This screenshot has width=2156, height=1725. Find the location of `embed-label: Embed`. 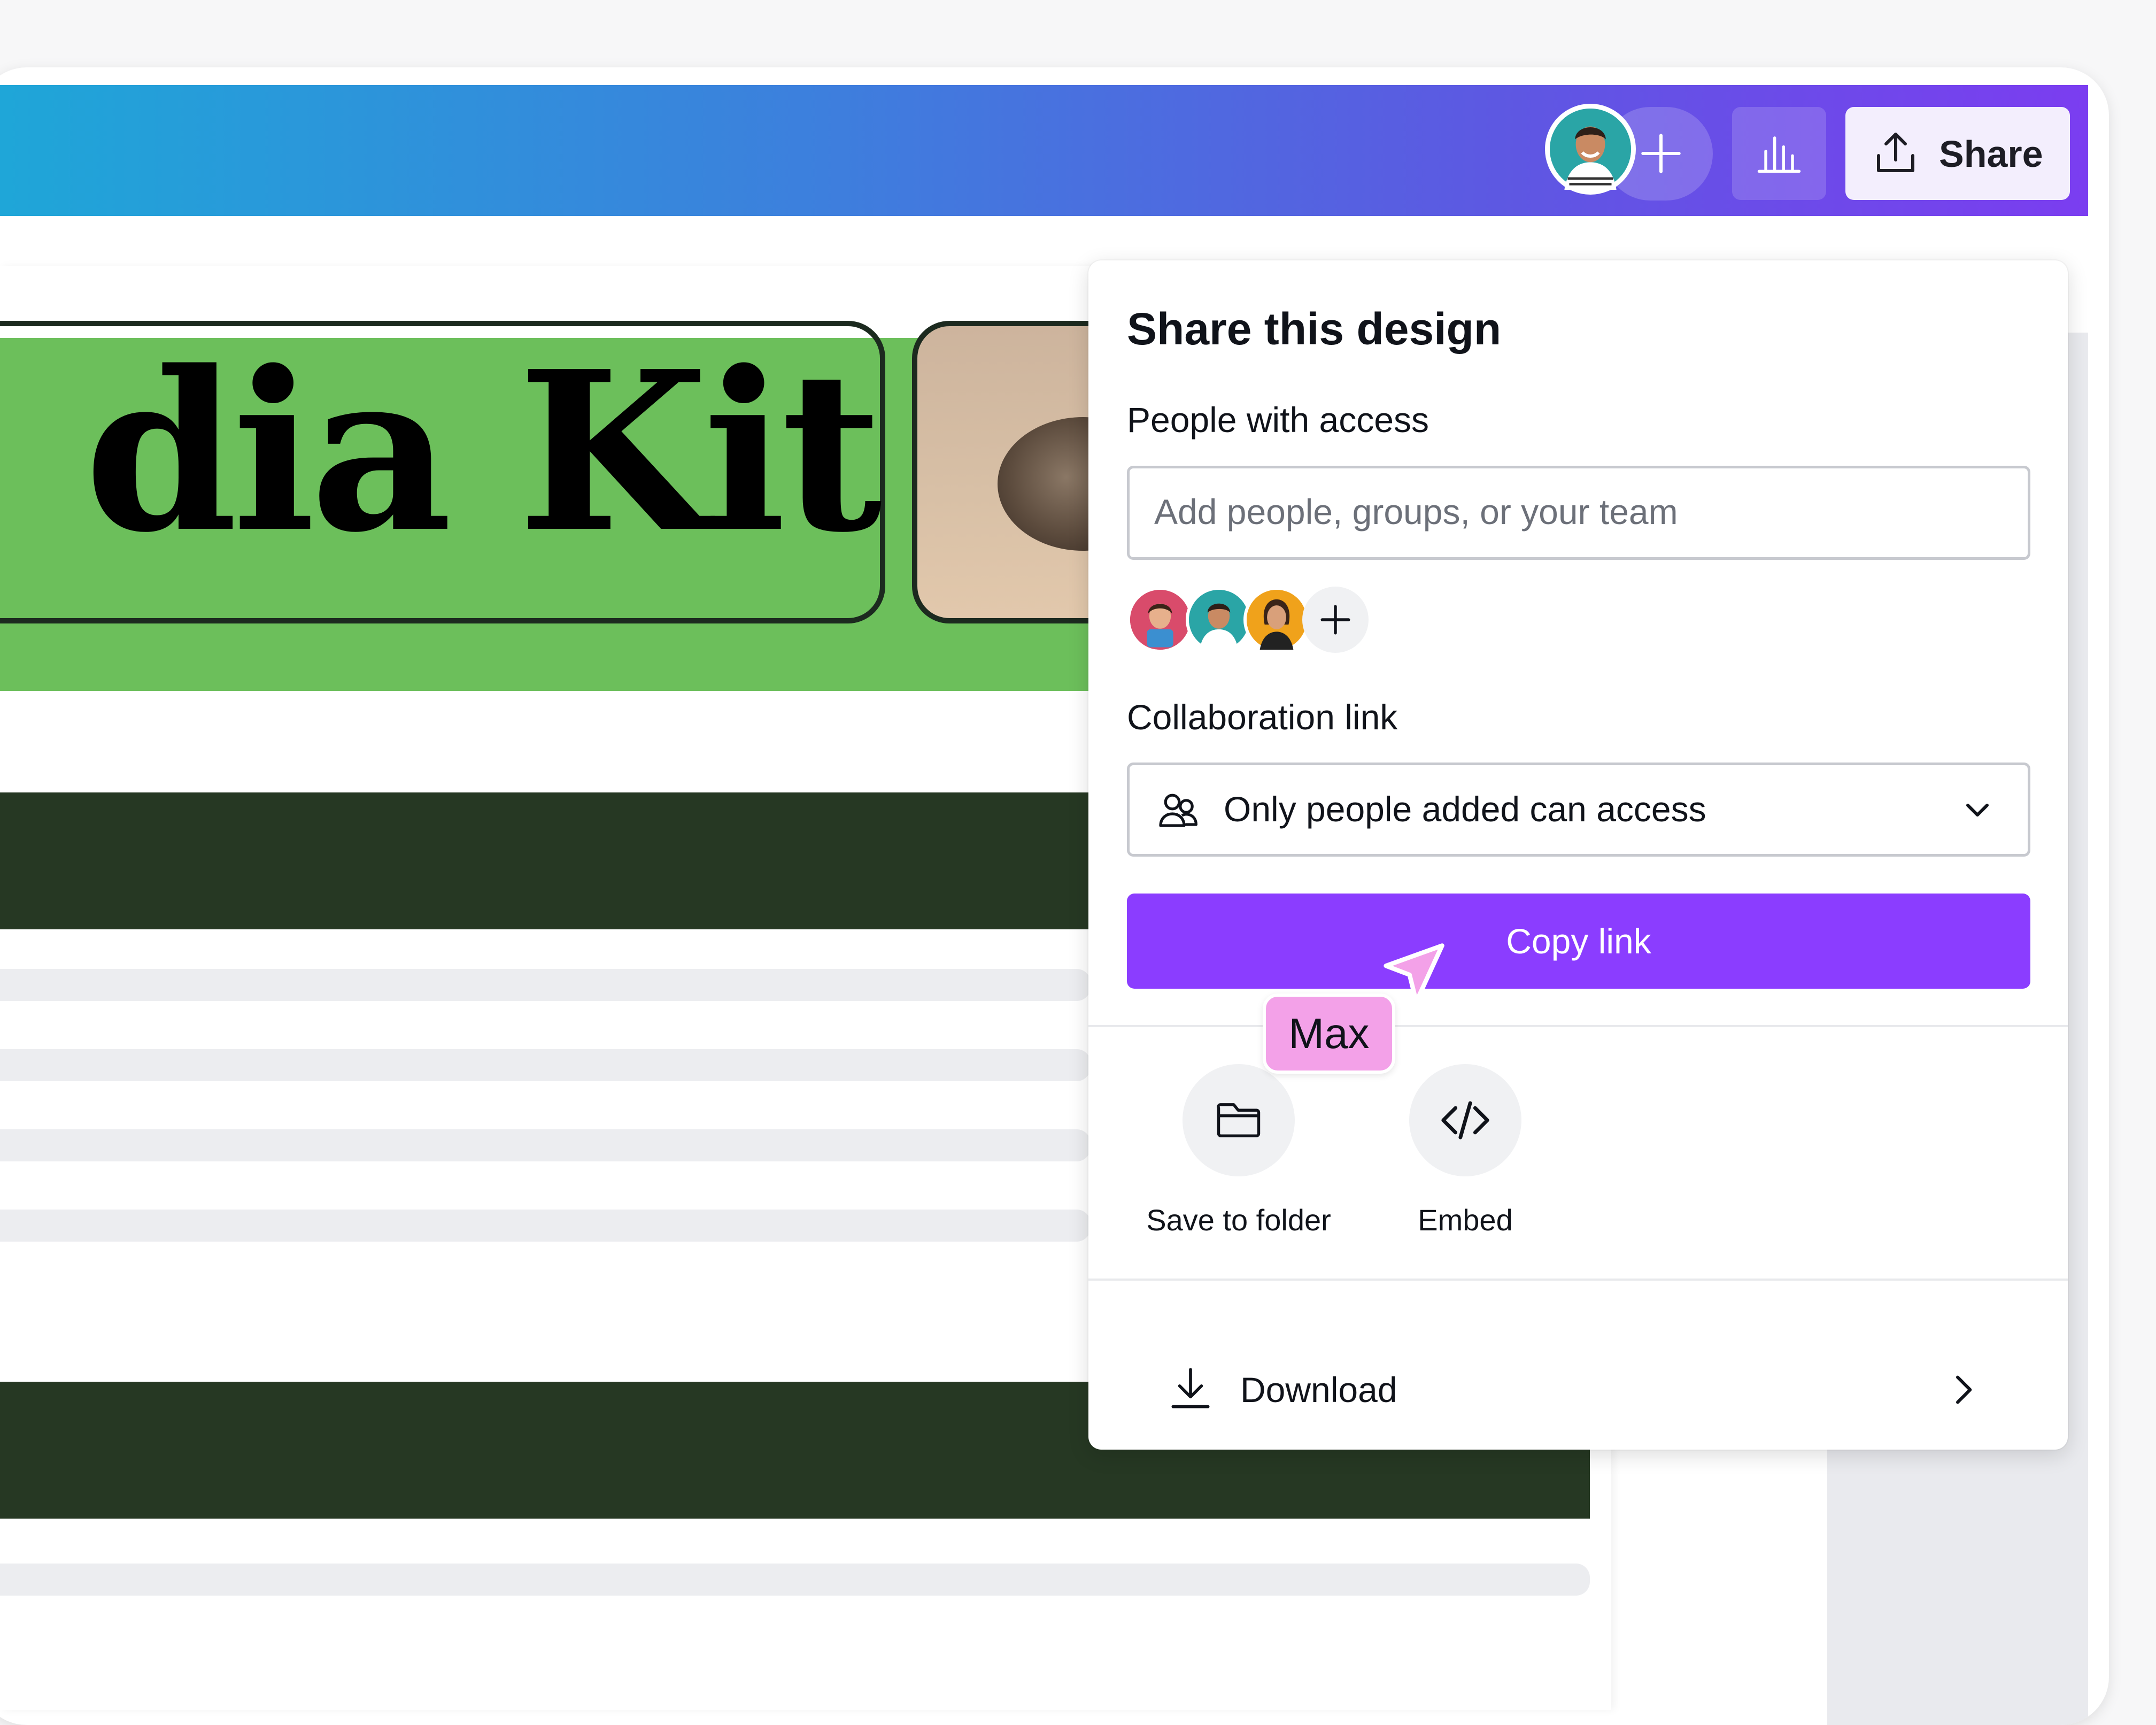

embed-label: Embed is located at coordinates (1465, 1220).